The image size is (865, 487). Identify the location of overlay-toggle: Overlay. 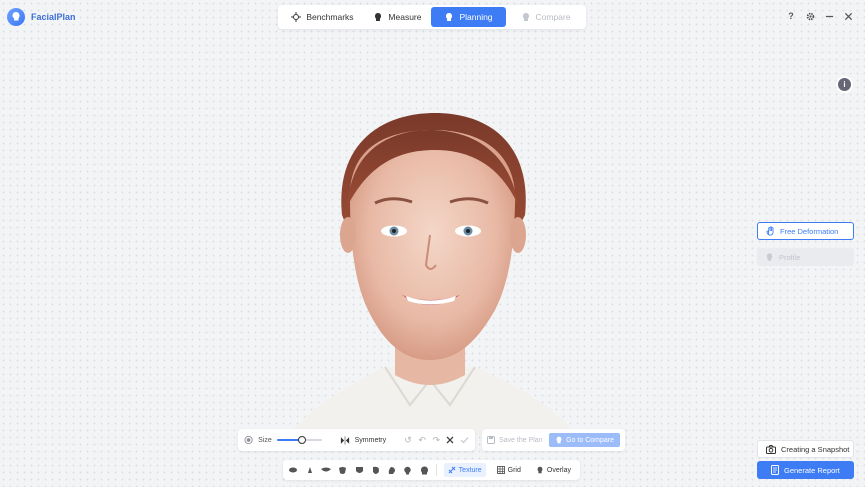
(553, 470).